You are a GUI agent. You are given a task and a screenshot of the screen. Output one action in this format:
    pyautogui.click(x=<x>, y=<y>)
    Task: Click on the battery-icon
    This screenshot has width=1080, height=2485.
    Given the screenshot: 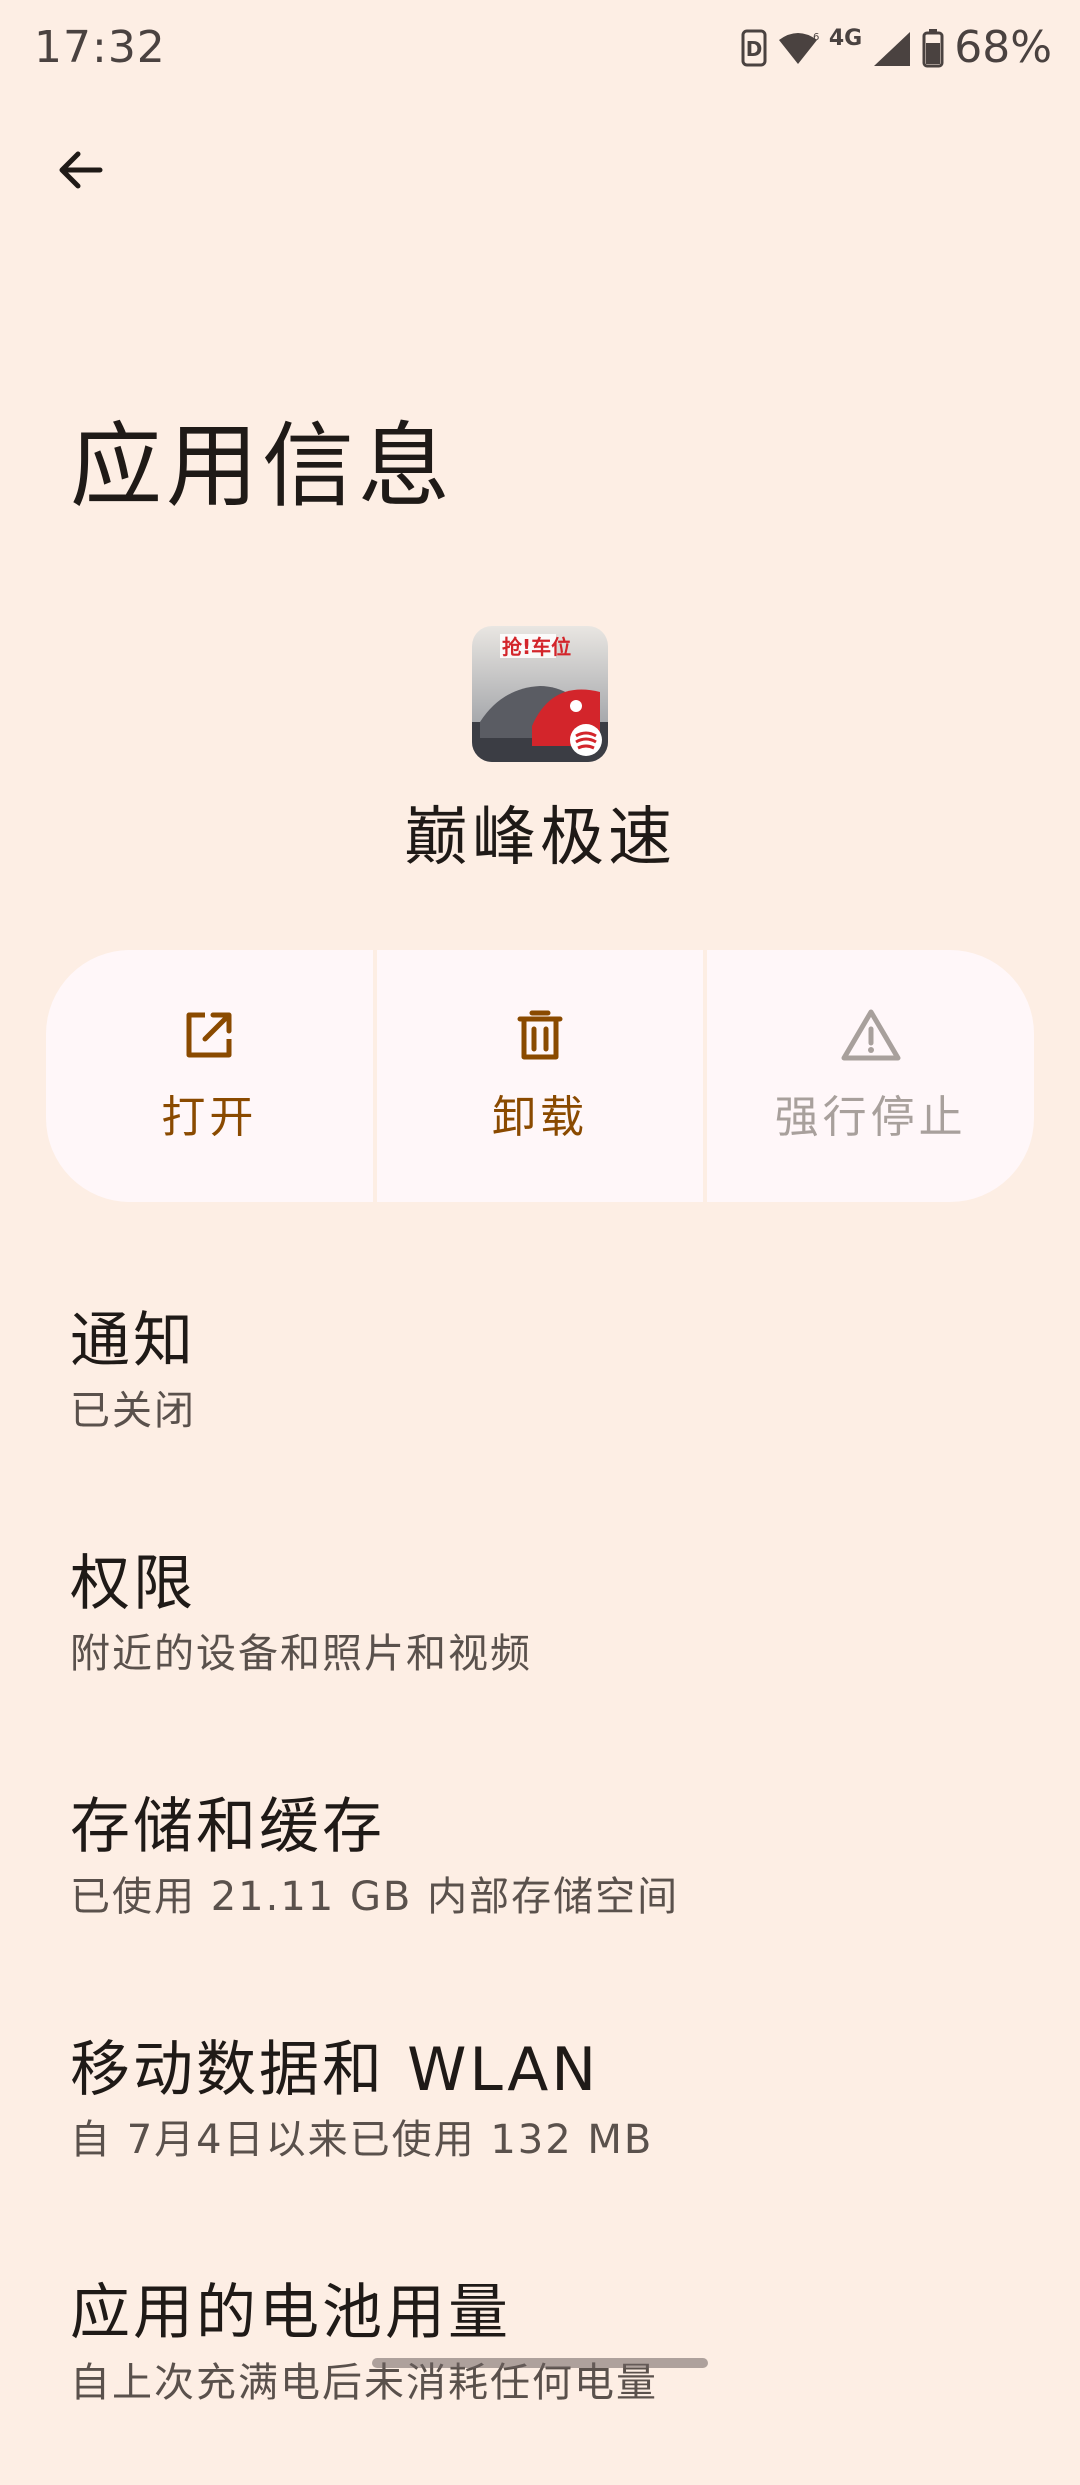 What is the action you would take?
    pyautogui.click(x=933, y=48)
    